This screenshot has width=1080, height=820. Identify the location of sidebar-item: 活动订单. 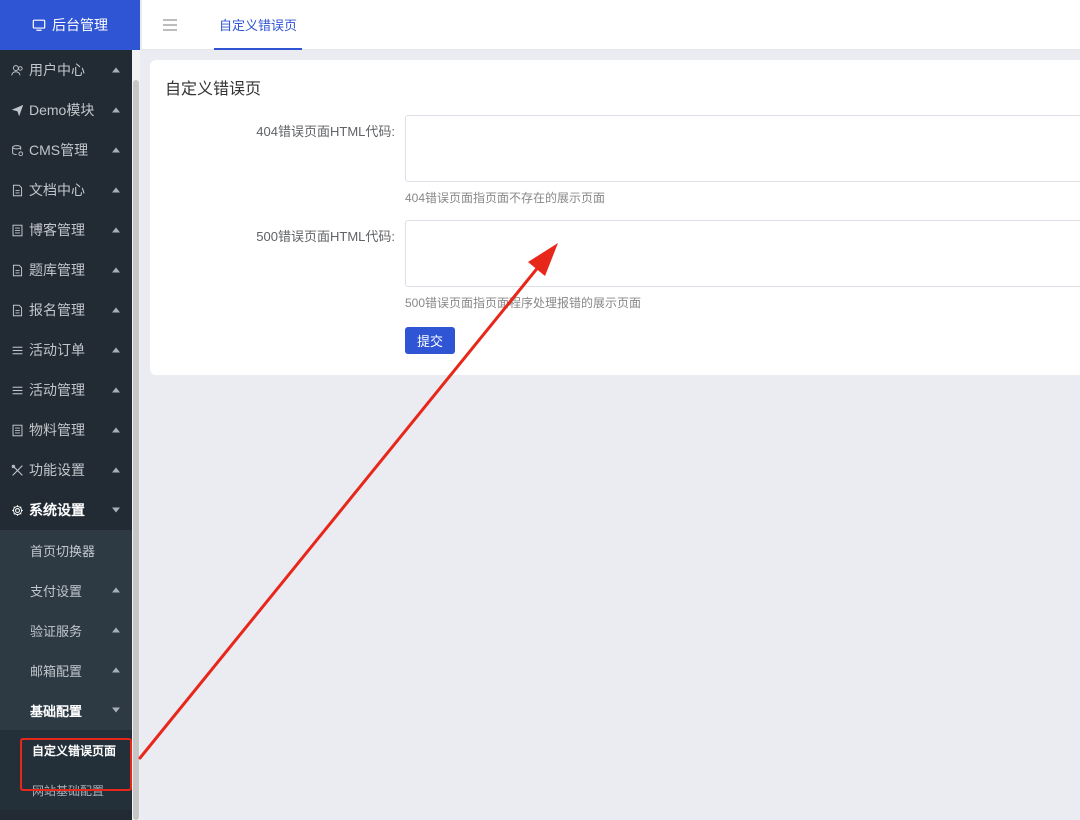
(66, 350).